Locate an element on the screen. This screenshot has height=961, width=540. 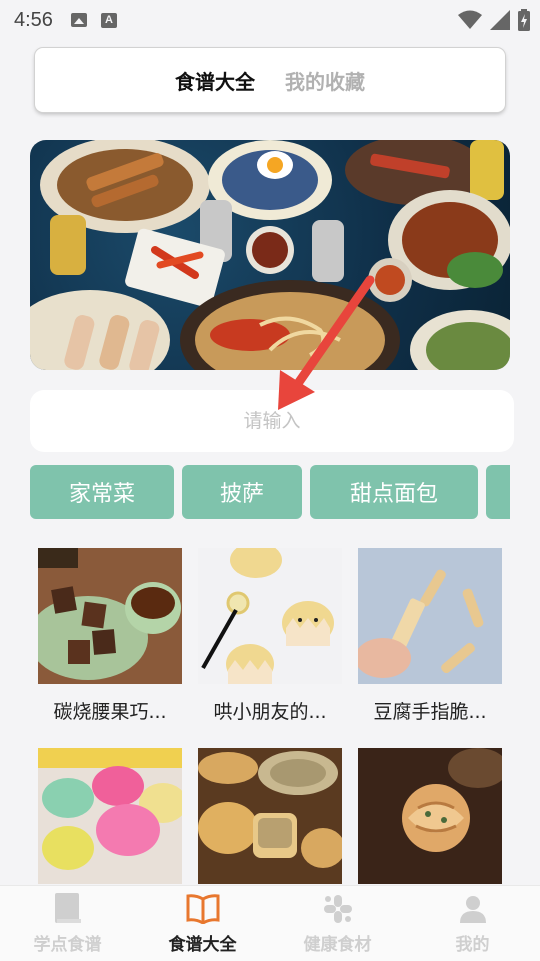
recipe-image-pastries is located at coordinates (270, 816).